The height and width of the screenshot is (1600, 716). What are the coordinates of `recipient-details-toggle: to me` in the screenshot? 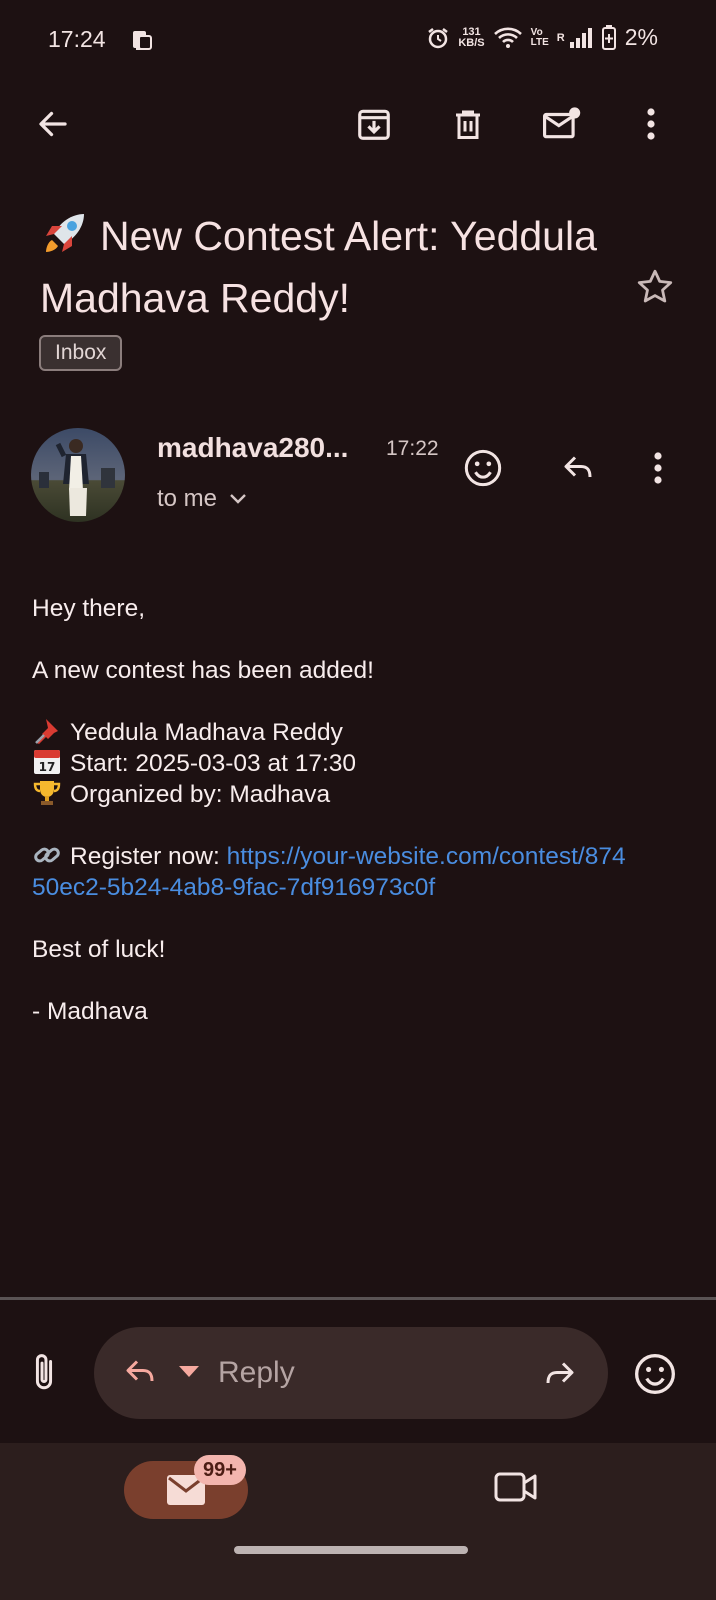 It's located at (202, 499).